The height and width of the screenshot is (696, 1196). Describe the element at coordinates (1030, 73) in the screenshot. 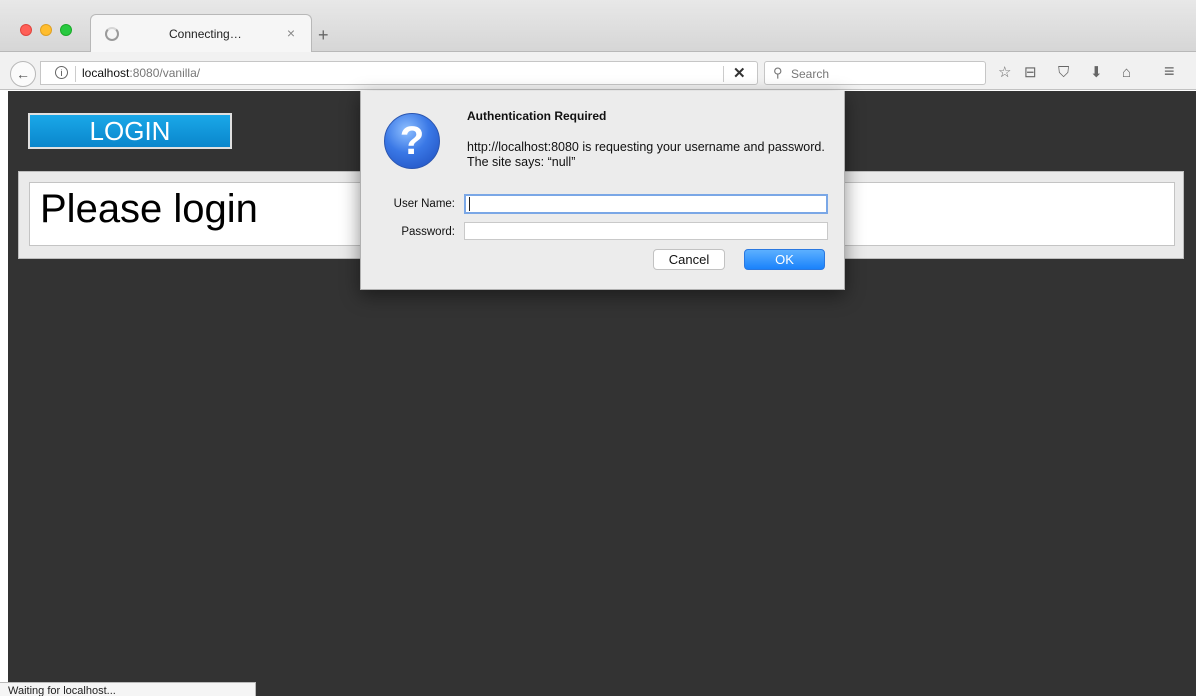

I see `reading-list-icon: ⊟` at that location.